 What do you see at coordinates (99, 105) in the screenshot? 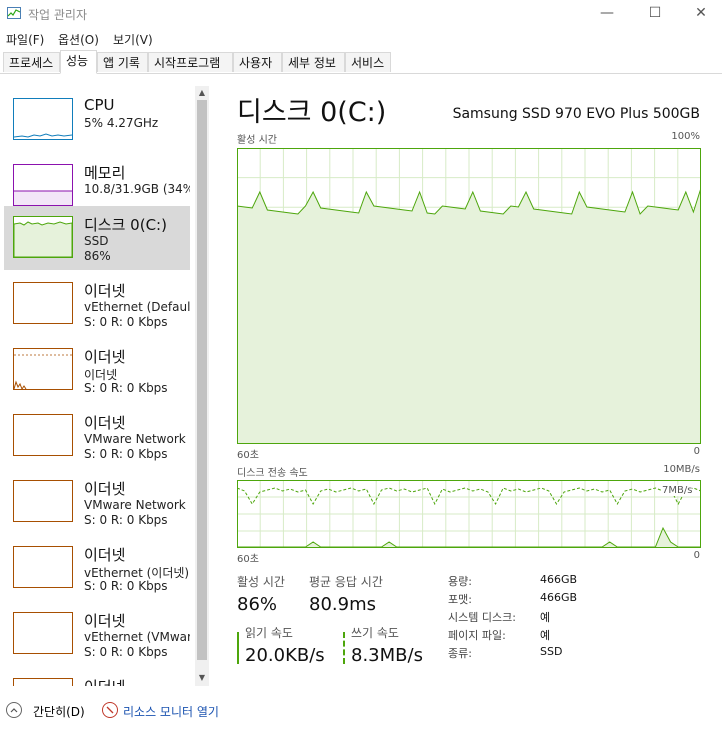
I see `sidebar-item-label: CPU` at bounding box center [99, 105].